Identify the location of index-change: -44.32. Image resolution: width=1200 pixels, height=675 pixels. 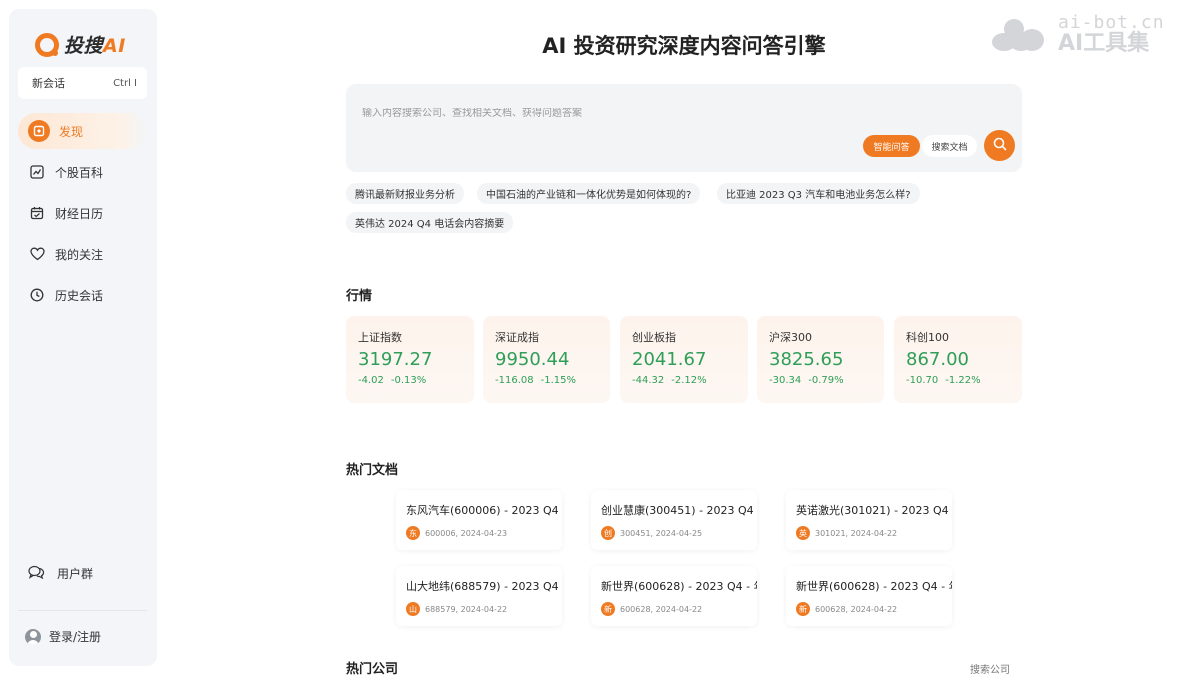
(648, 380).